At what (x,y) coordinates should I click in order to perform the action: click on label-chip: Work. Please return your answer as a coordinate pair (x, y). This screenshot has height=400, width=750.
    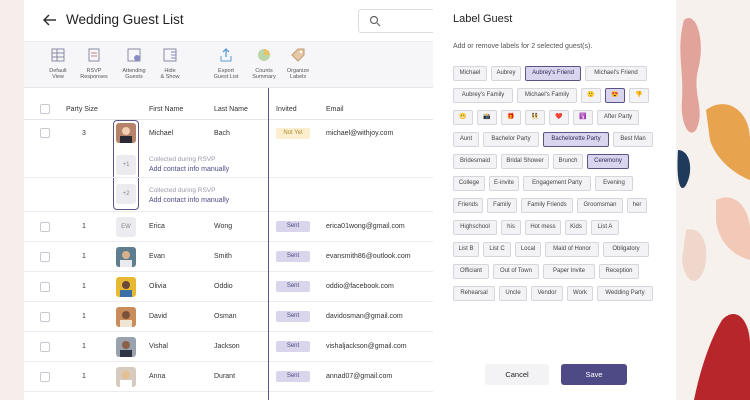
    Looking at the image, I should click on (580, 293).